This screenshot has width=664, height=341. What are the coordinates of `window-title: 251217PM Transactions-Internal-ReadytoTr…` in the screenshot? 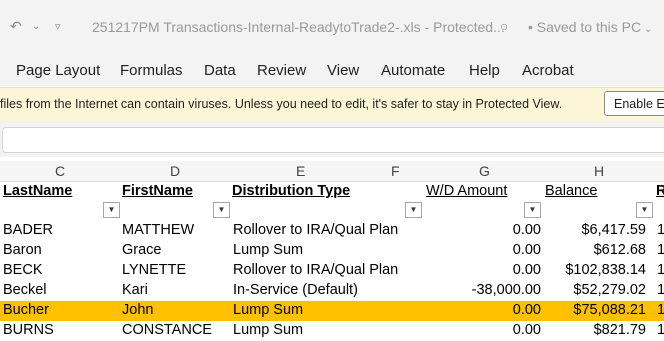 It's located at (298, 27).